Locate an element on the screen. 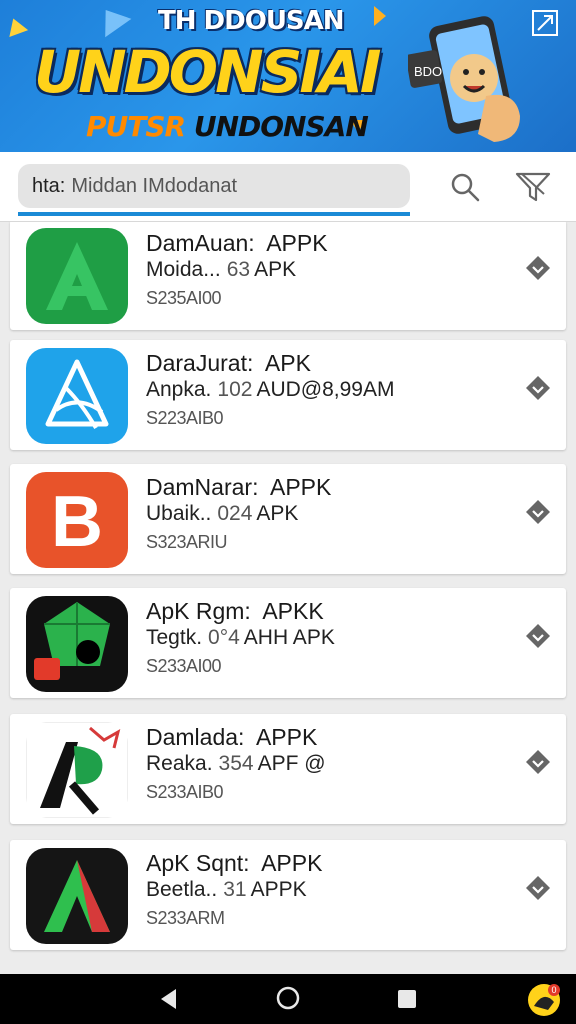 Image resolution: width=576 pixels, height=1024 pixels. filter-icon is located at coordinates (533, 187).